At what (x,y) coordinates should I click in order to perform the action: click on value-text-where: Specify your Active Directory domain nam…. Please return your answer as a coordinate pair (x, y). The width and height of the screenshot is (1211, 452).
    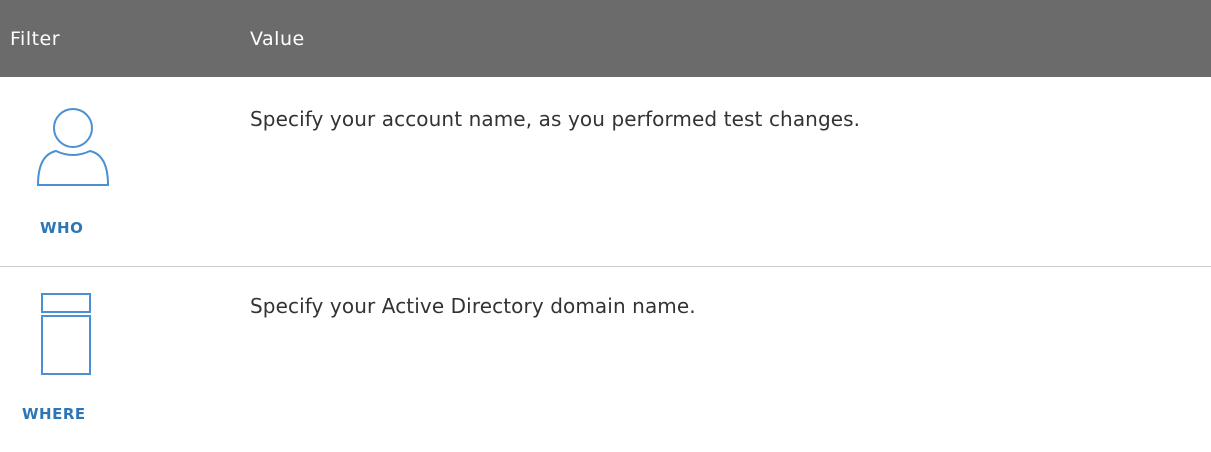
    Looking at the image, I should click on (473, 306).